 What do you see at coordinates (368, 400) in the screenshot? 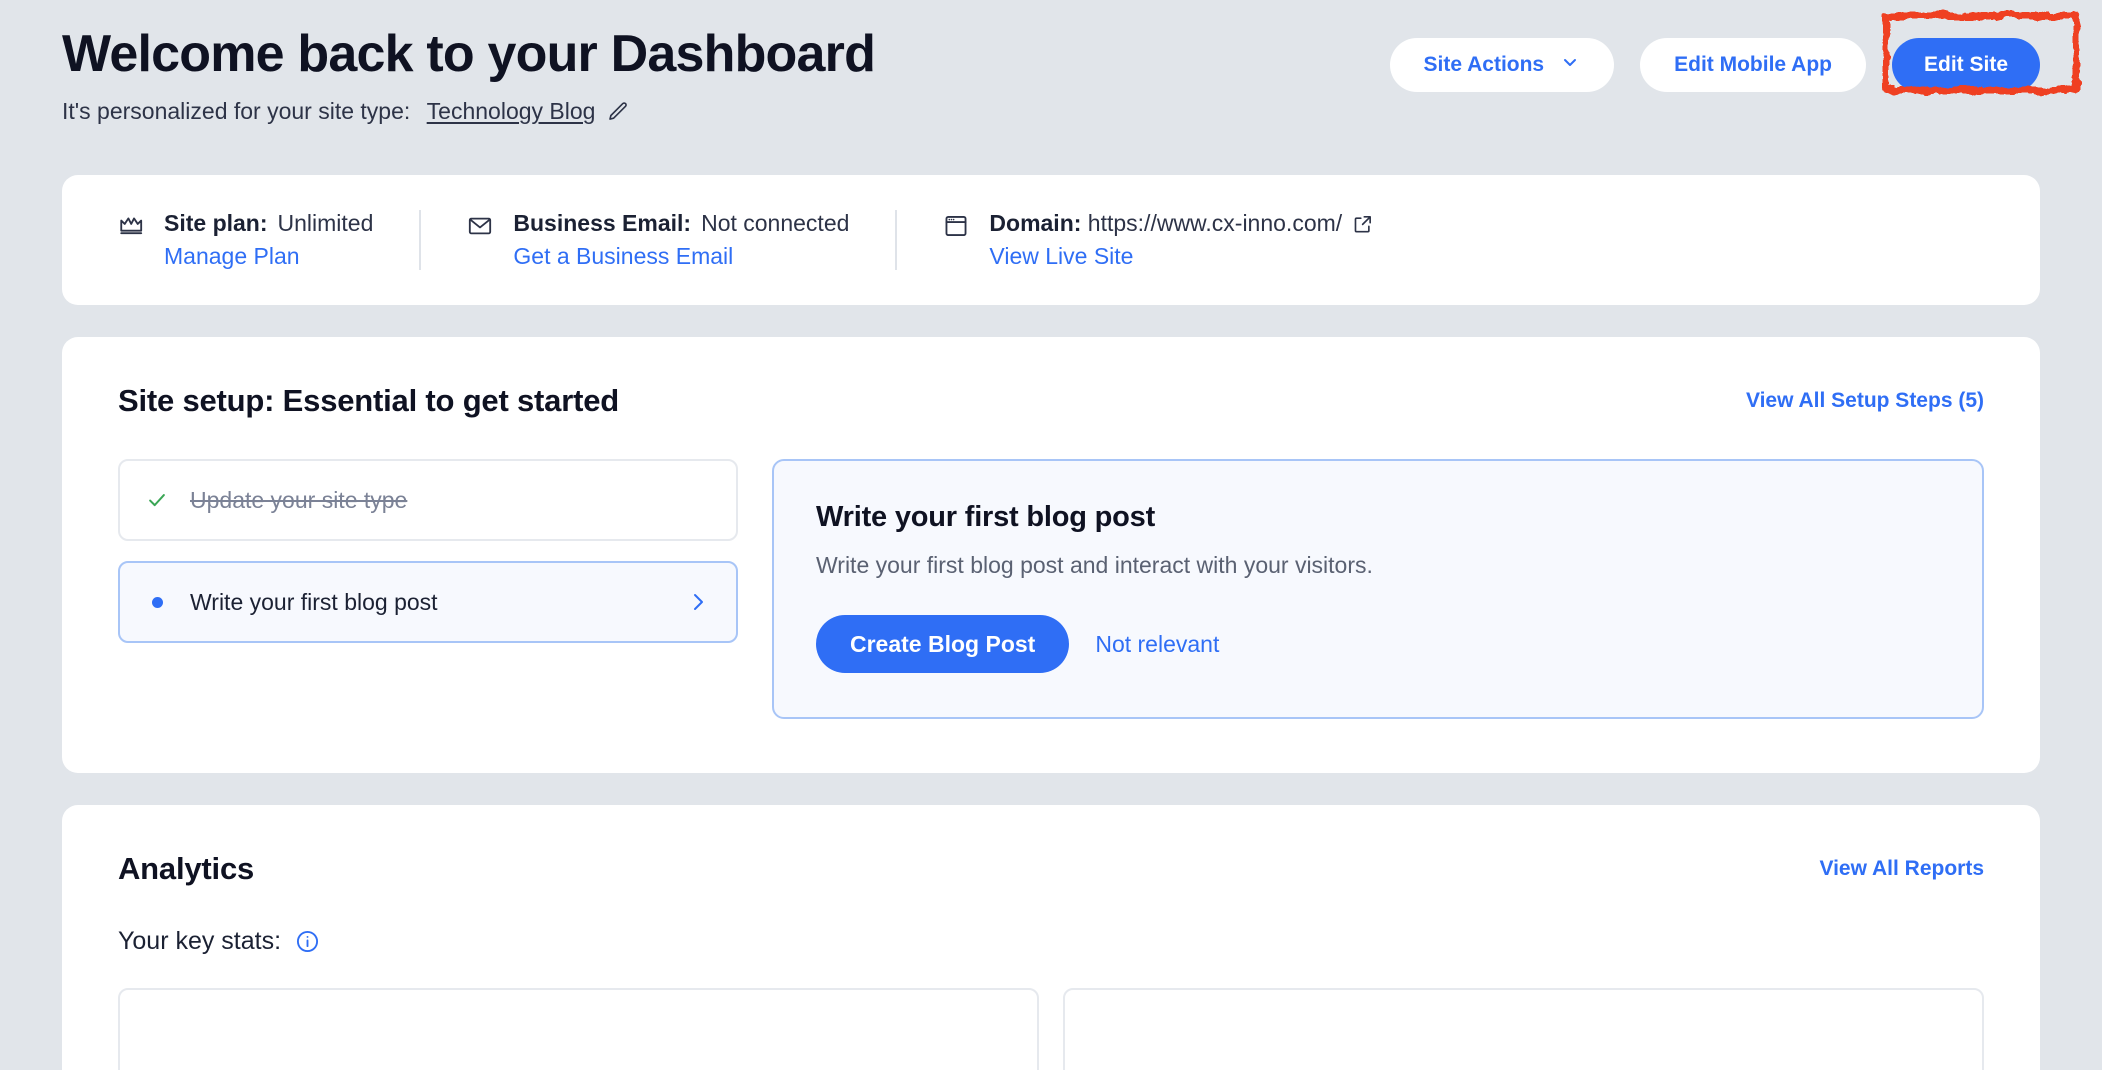
I see `setup-title: Site setup: Essential to get started` at bounding box center [368, 400].